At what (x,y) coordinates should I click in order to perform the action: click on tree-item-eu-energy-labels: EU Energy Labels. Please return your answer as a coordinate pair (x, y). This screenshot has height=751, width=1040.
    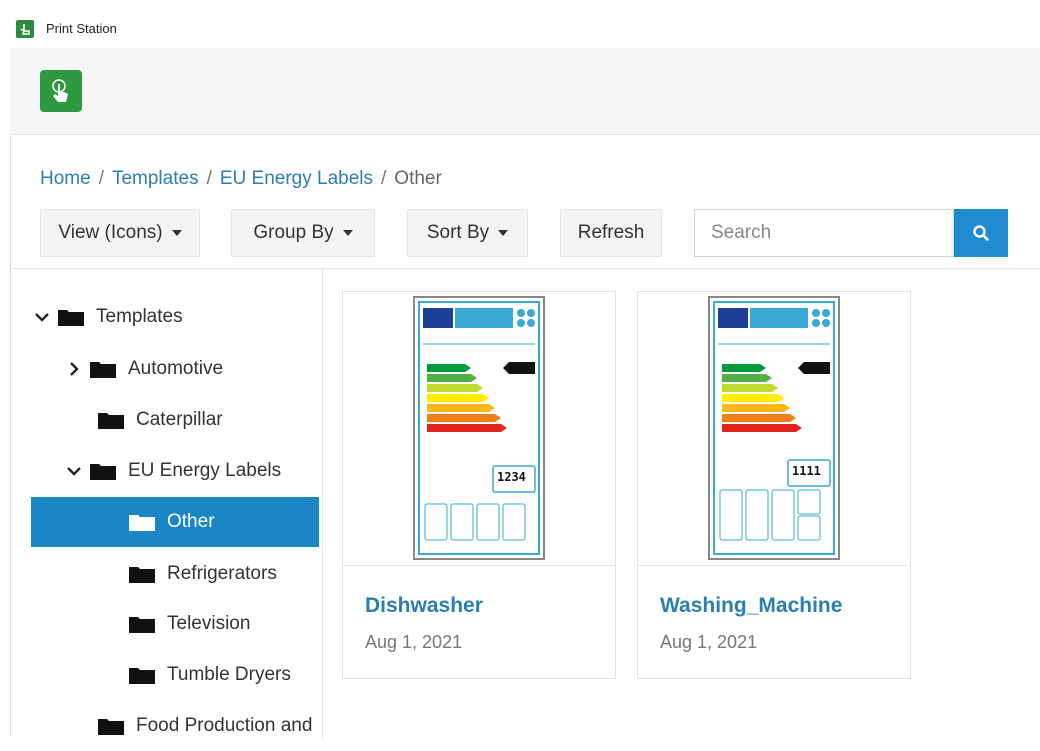
    Looking at the image, I should click on (194, 471).